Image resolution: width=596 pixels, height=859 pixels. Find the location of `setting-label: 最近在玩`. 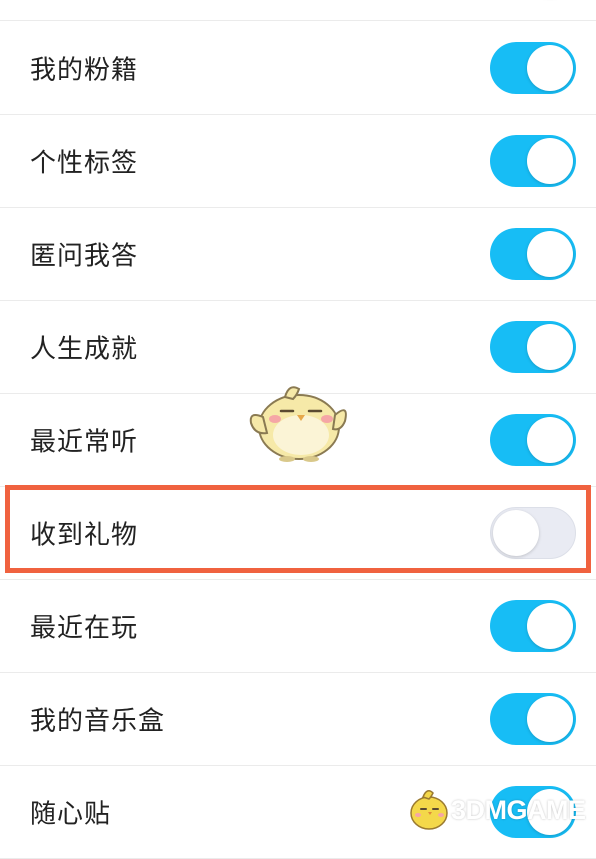

setting-label: 最近在玩 is located at coordinates (84, 628).